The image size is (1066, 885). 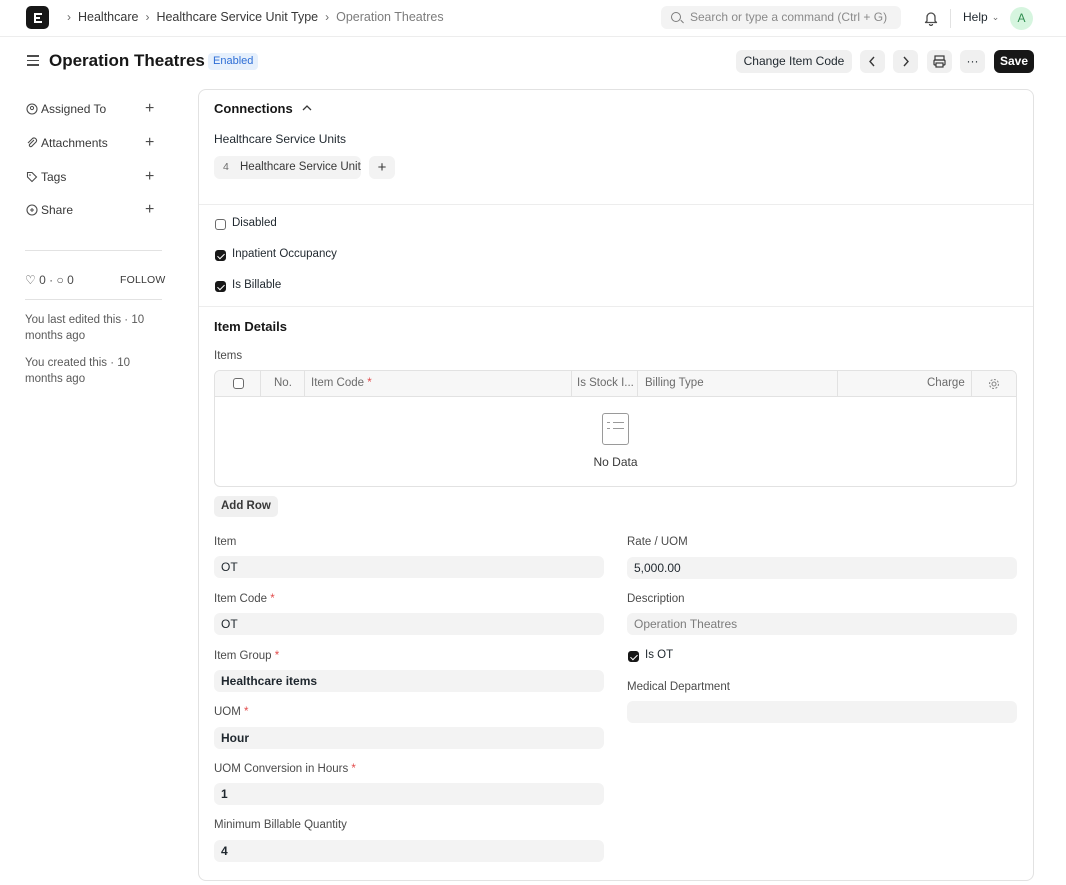 What do you see at coordinates (409, 738) in the screenshot?
I see `uom-field: Hour` at bounding box center [409, 738].